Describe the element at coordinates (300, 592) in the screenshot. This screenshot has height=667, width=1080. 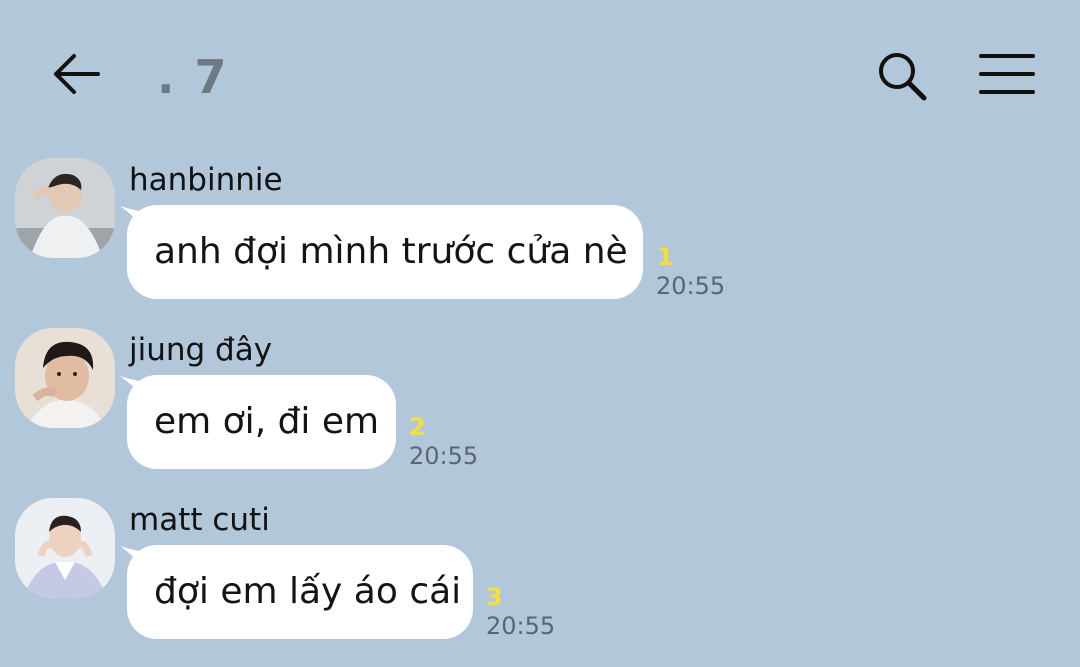
I see `message-bubble: đợi em lấy áo cái` at that location.